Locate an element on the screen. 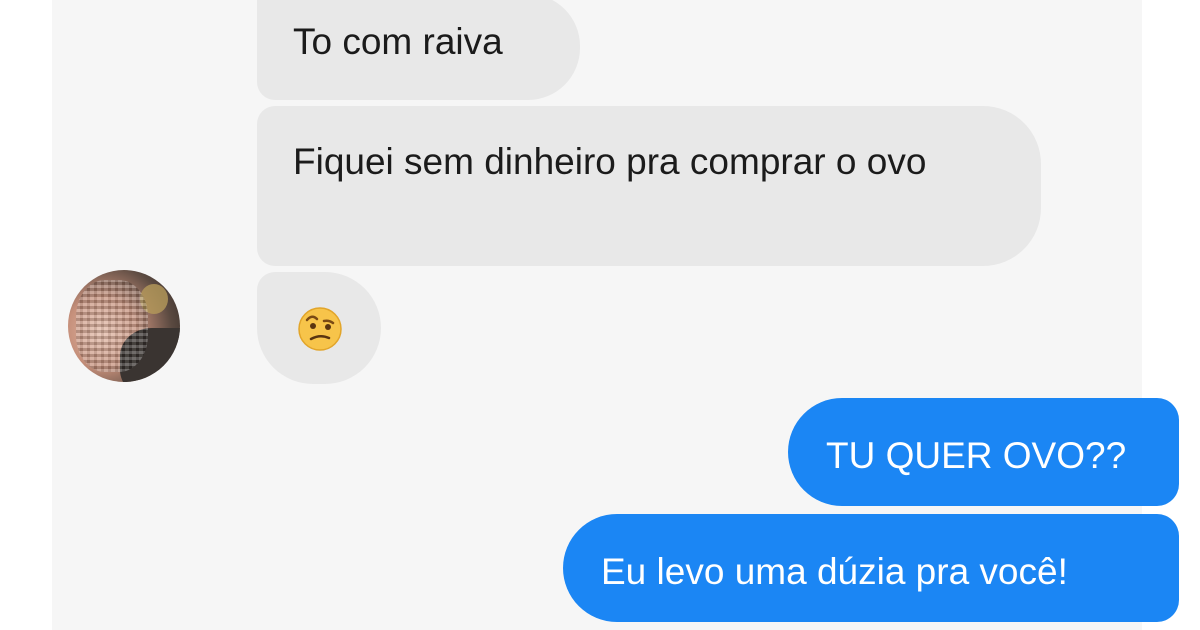  incoming-emoji-message is located at coordinates (319, 328).